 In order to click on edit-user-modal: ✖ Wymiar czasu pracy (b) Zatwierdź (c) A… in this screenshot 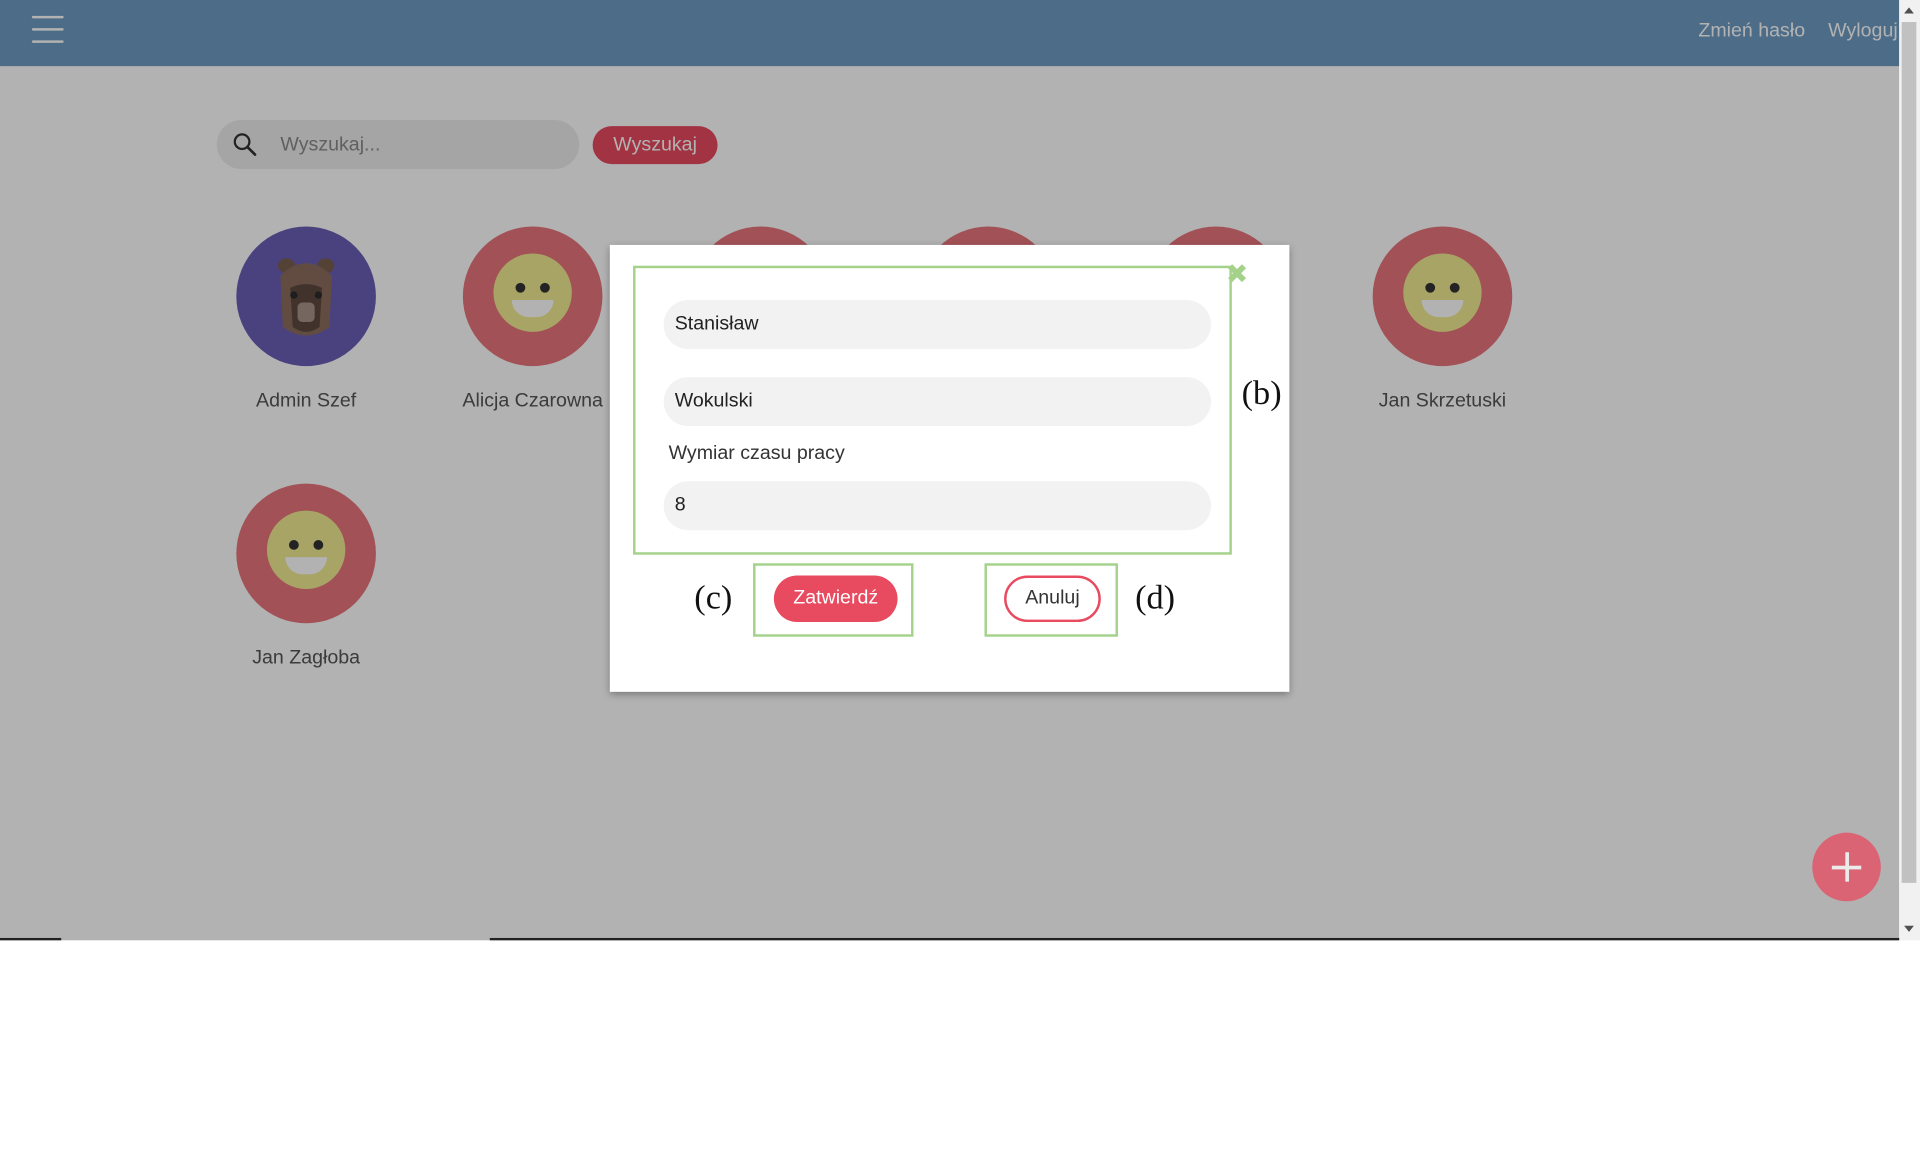, I will do `click(949, 468)`.